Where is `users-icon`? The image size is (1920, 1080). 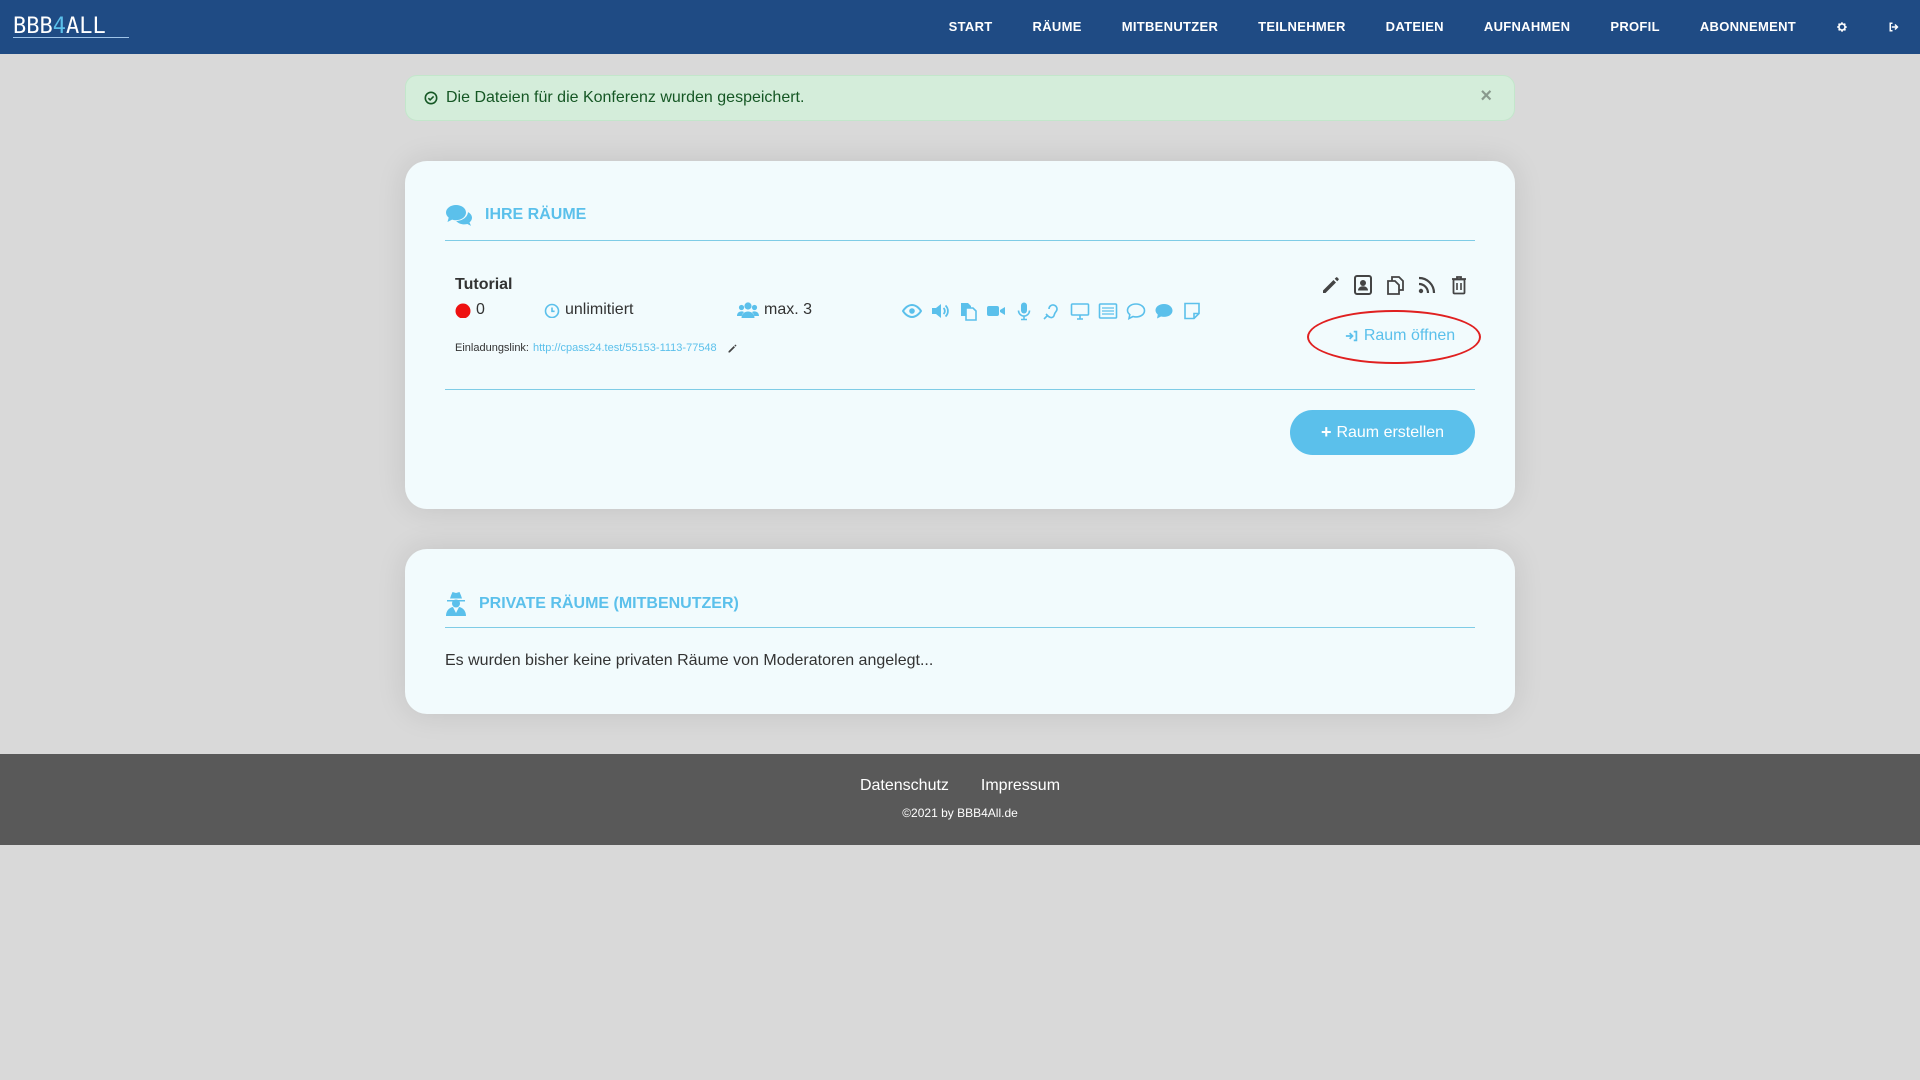
users-icon is located at coordinates (748, 310).